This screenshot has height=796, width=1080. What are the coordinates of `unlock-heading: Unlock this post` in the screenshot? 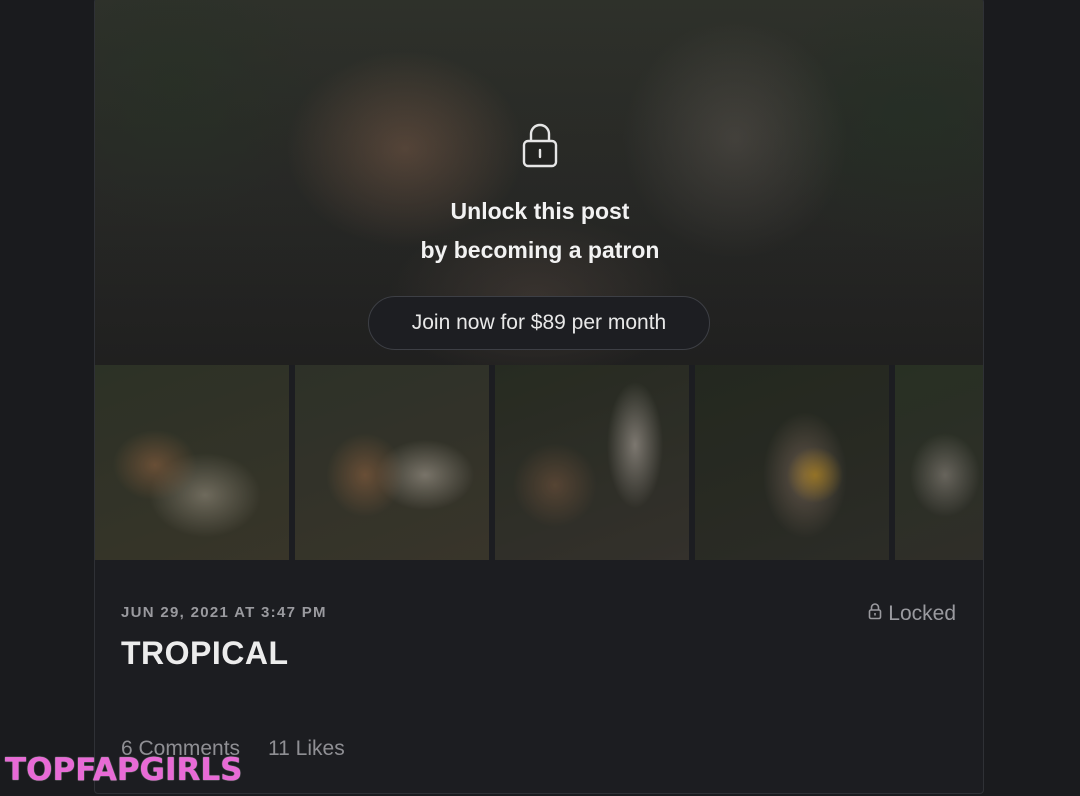 It's located at (540, 211).